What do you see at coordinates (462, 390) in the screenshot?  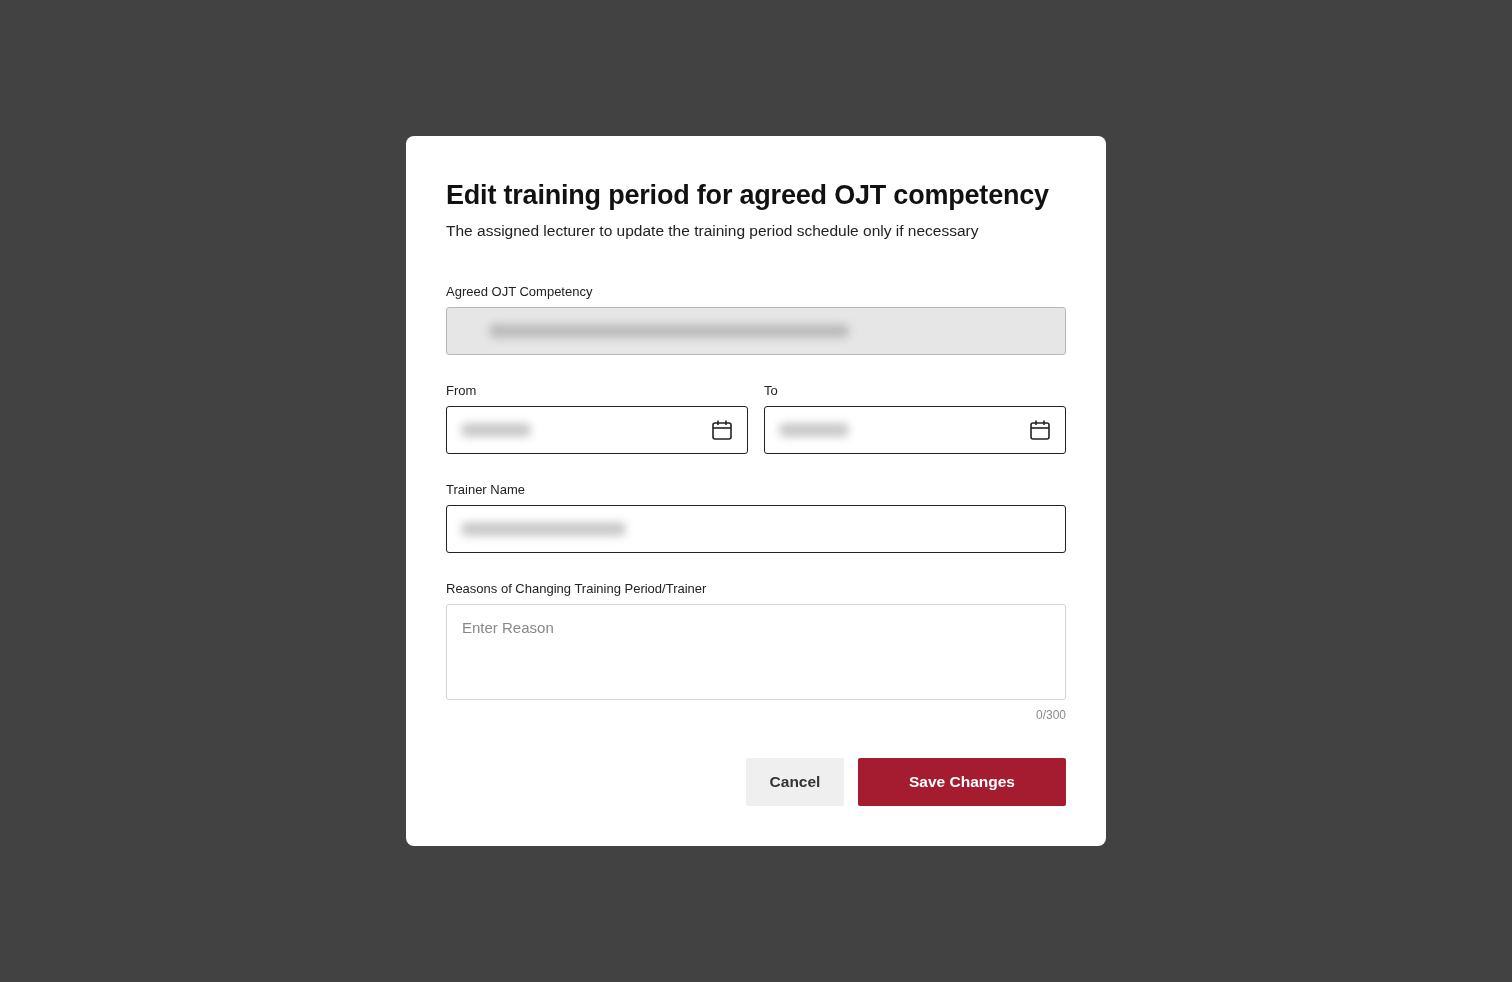 I see `field-label: From` at bounding box center [462, 390].